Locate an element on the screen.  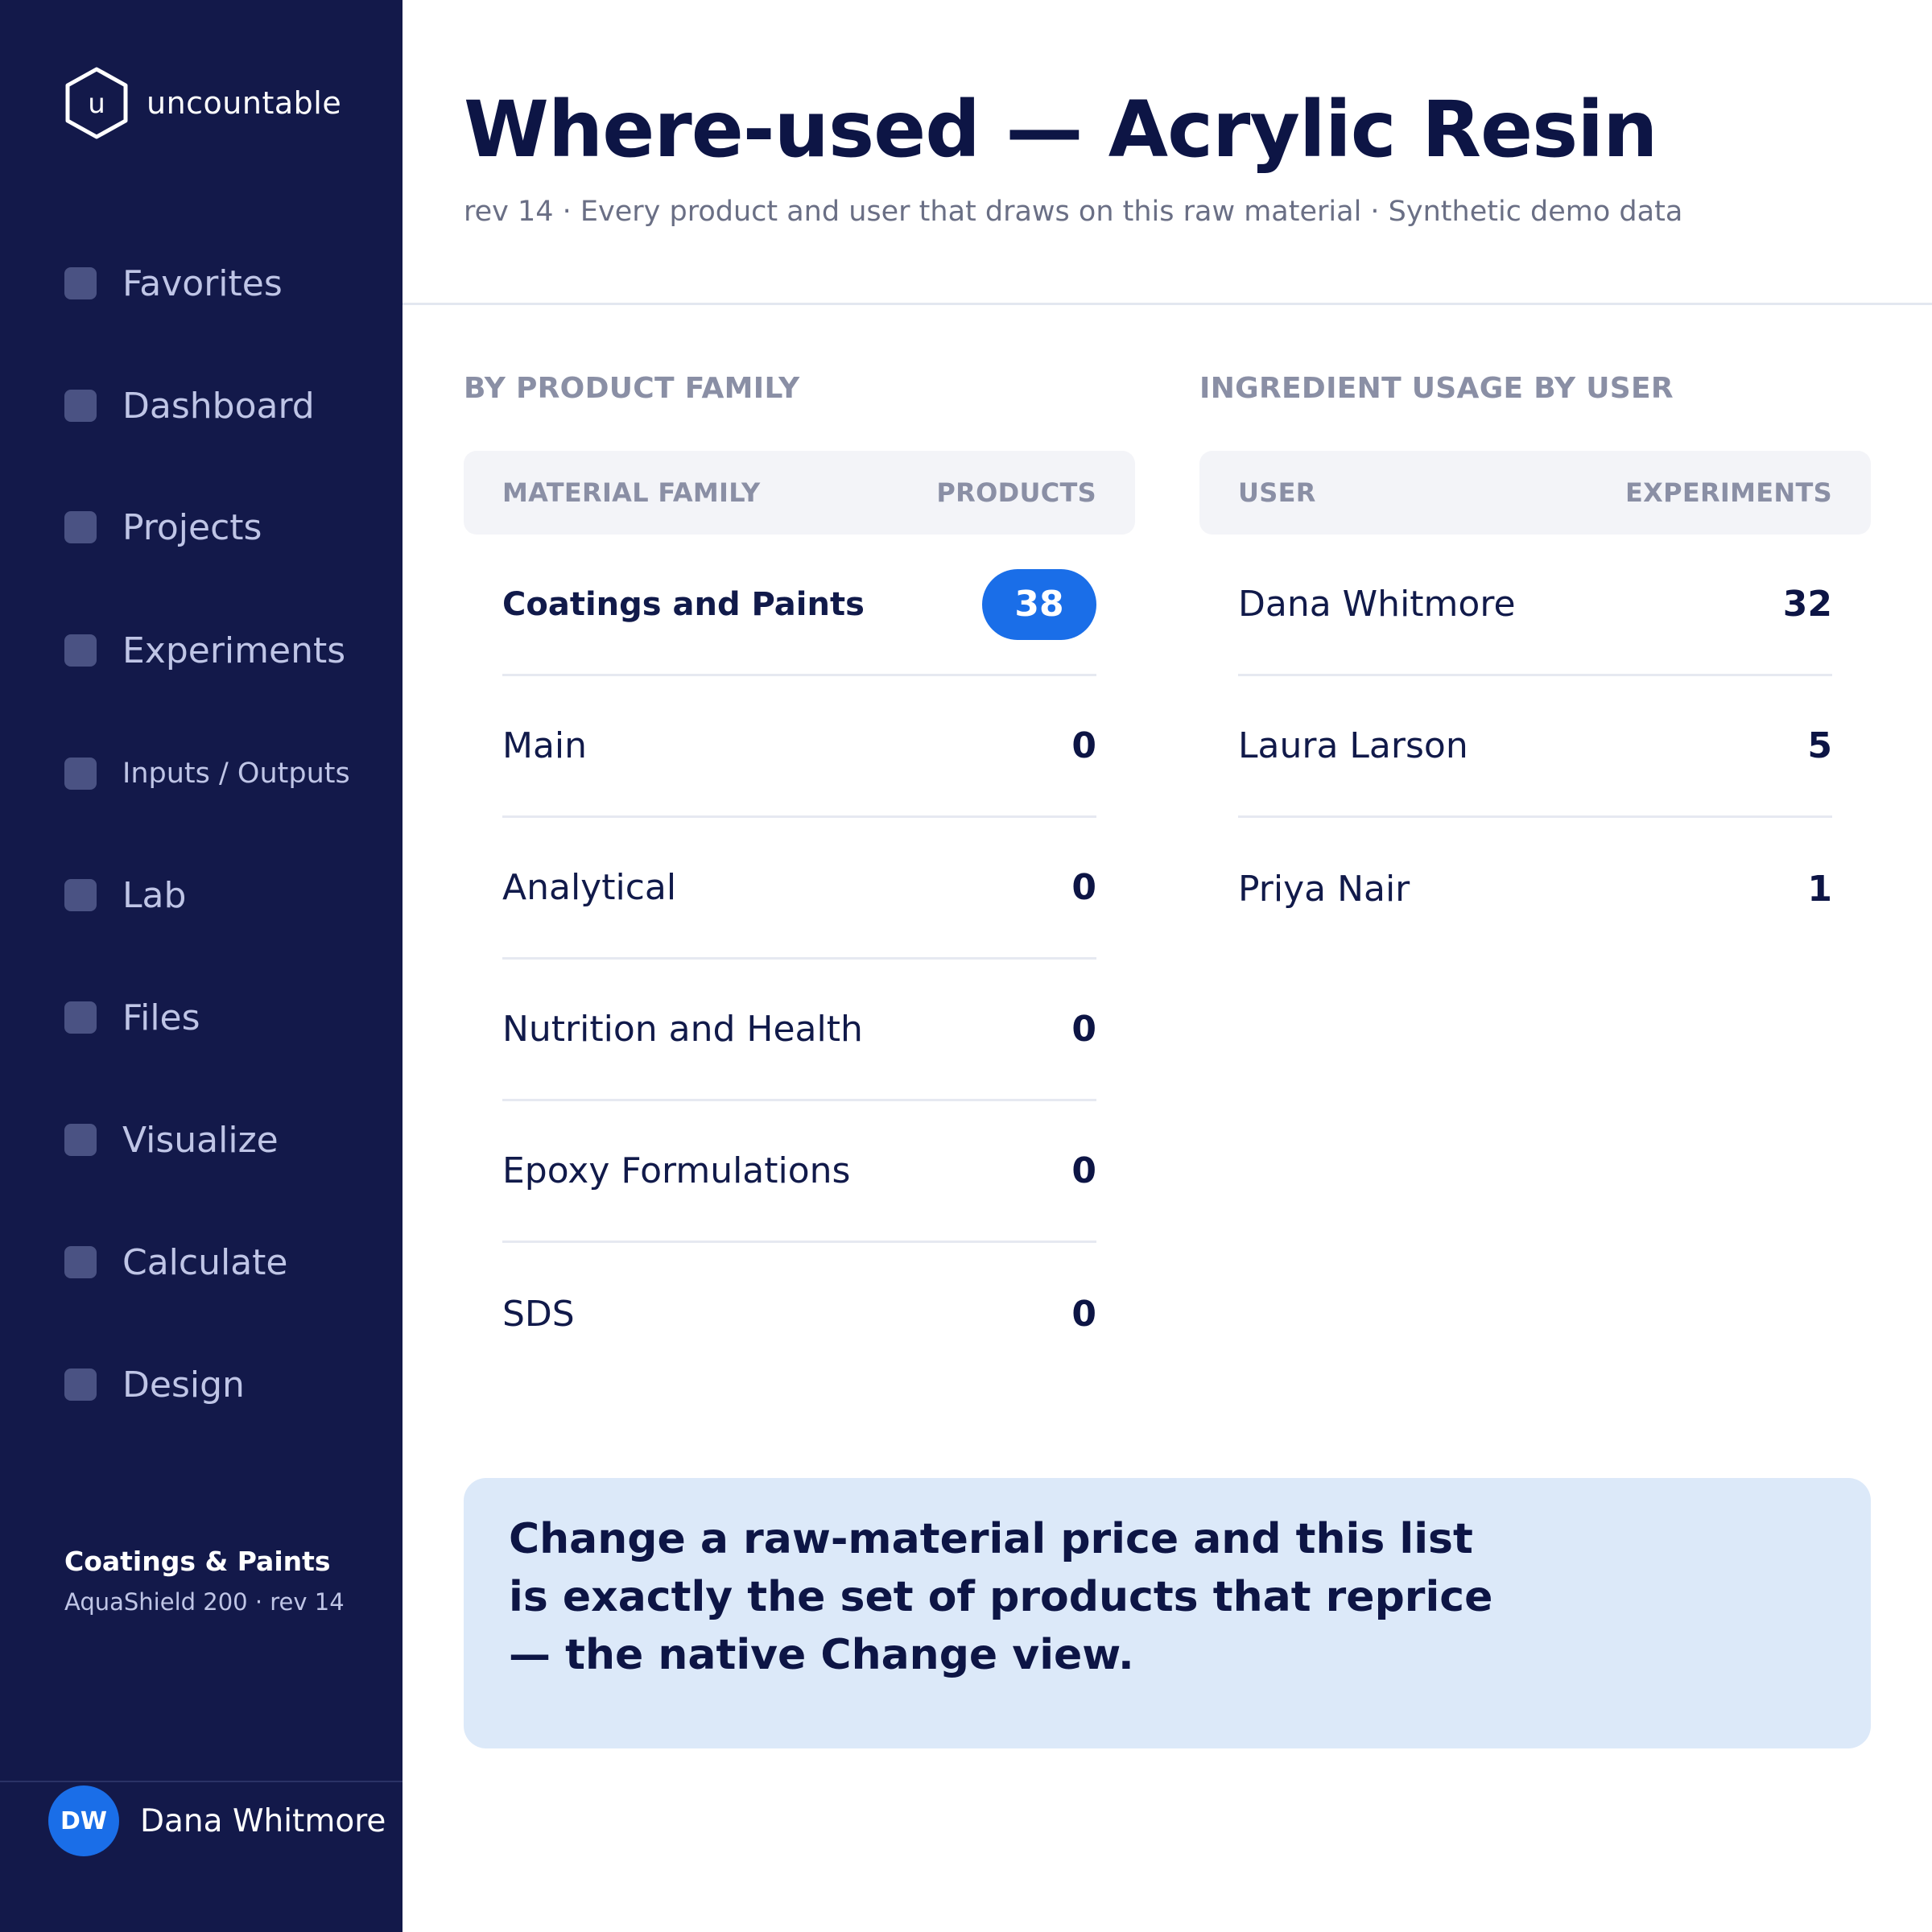
family-name: Nutrition and Health is located at coordinates (682, 1029).